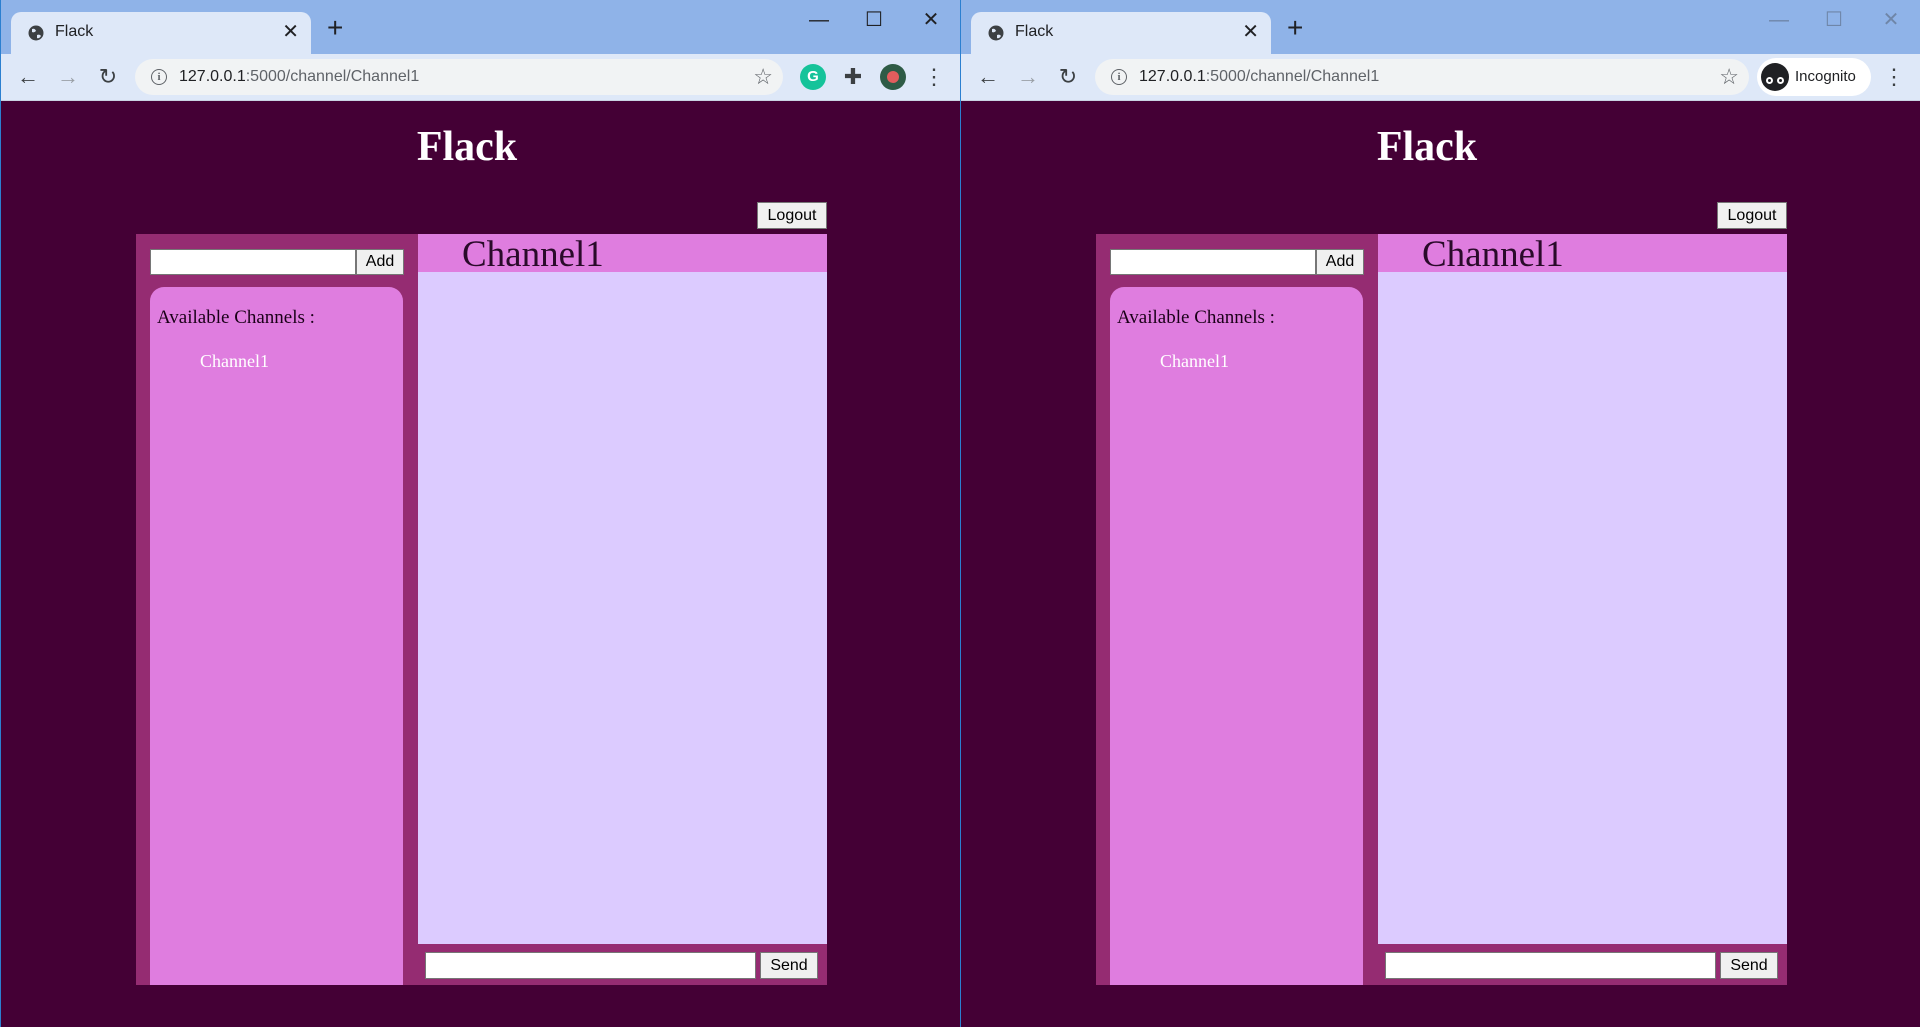 The image size is (1920, 1027). I want to click on profile-avatar-icon, so click(893, 77).